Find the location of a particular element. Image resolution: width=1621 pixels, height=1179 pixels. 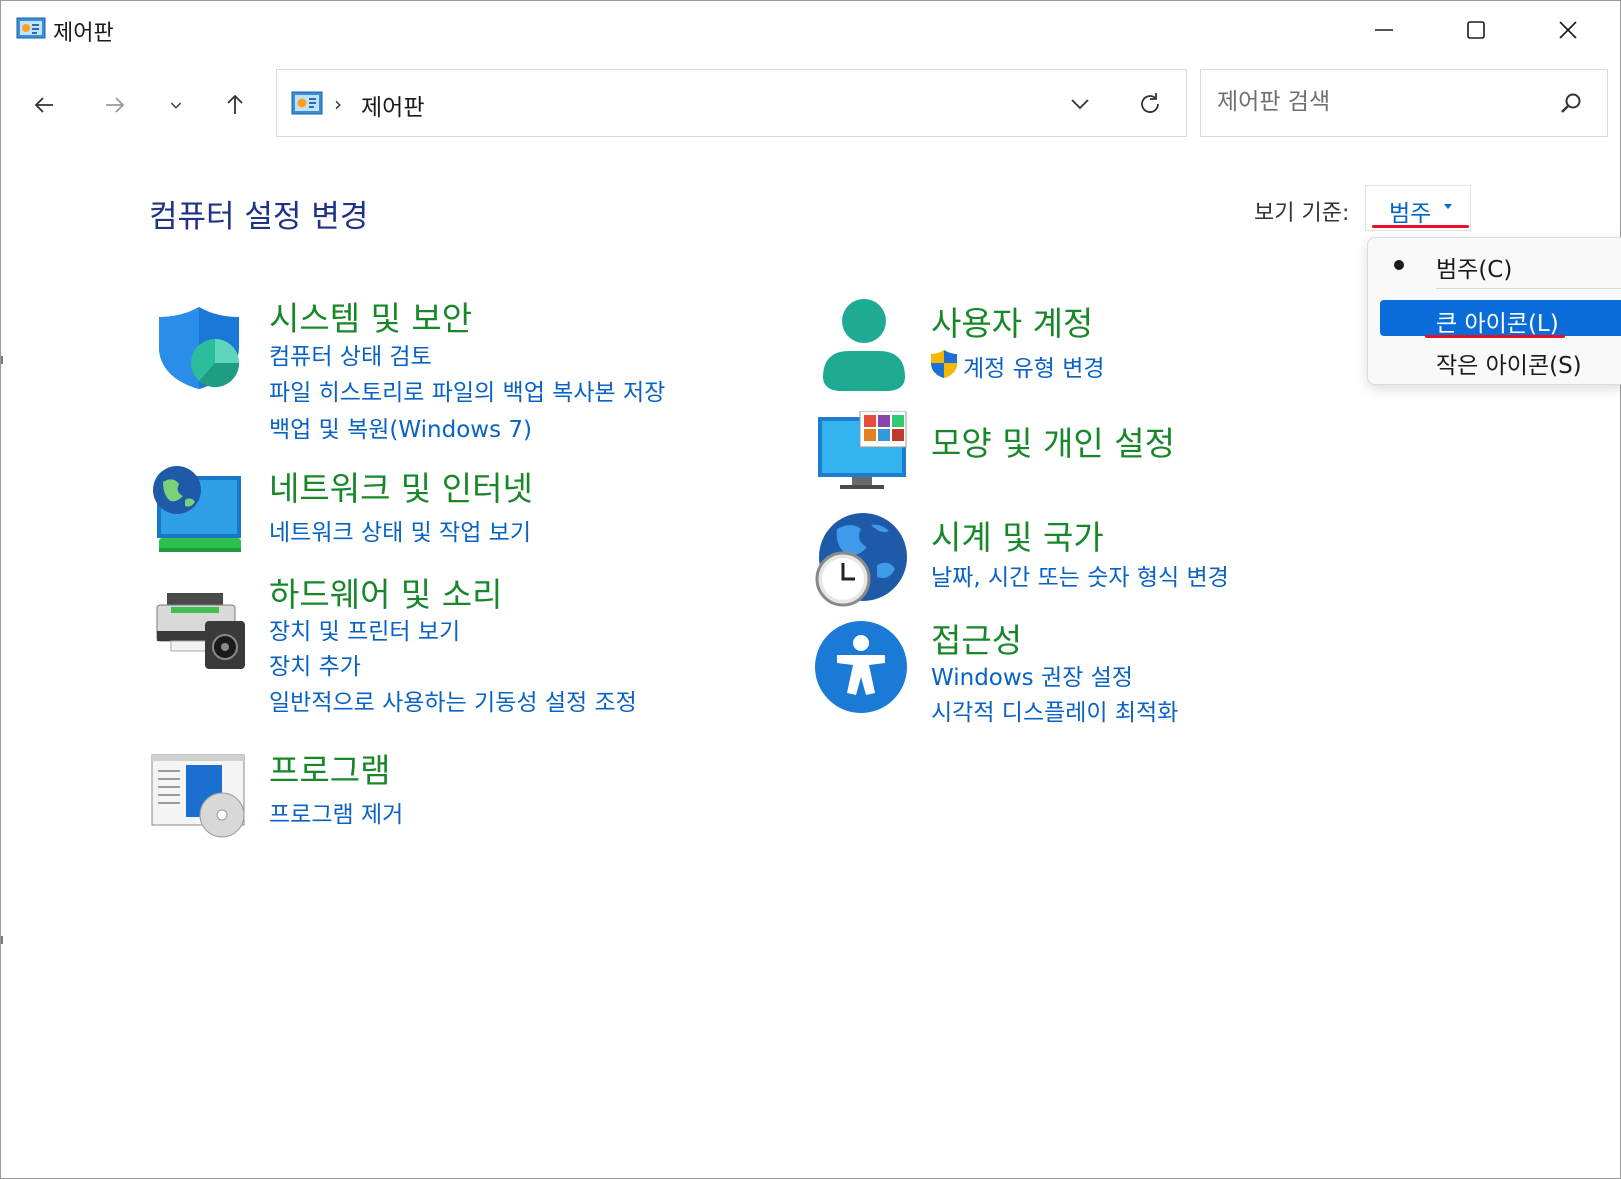

link-date-time-format: 날짜, 시간 또는 숫자 형식 변경 is located at coordinates (1080, 575).